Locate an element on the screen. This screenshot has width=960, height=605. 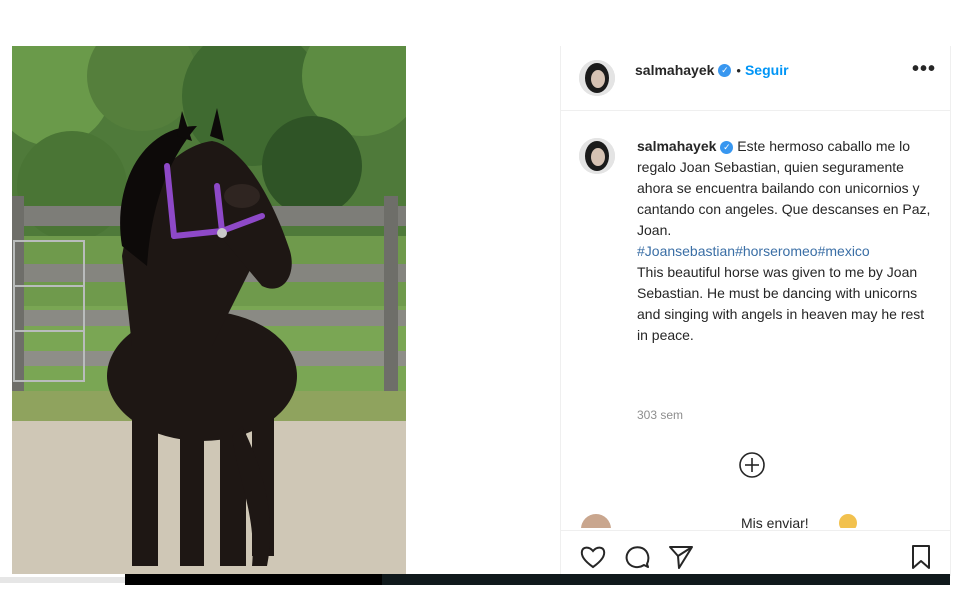
emoji-icon is located at coordinates (848, 521).